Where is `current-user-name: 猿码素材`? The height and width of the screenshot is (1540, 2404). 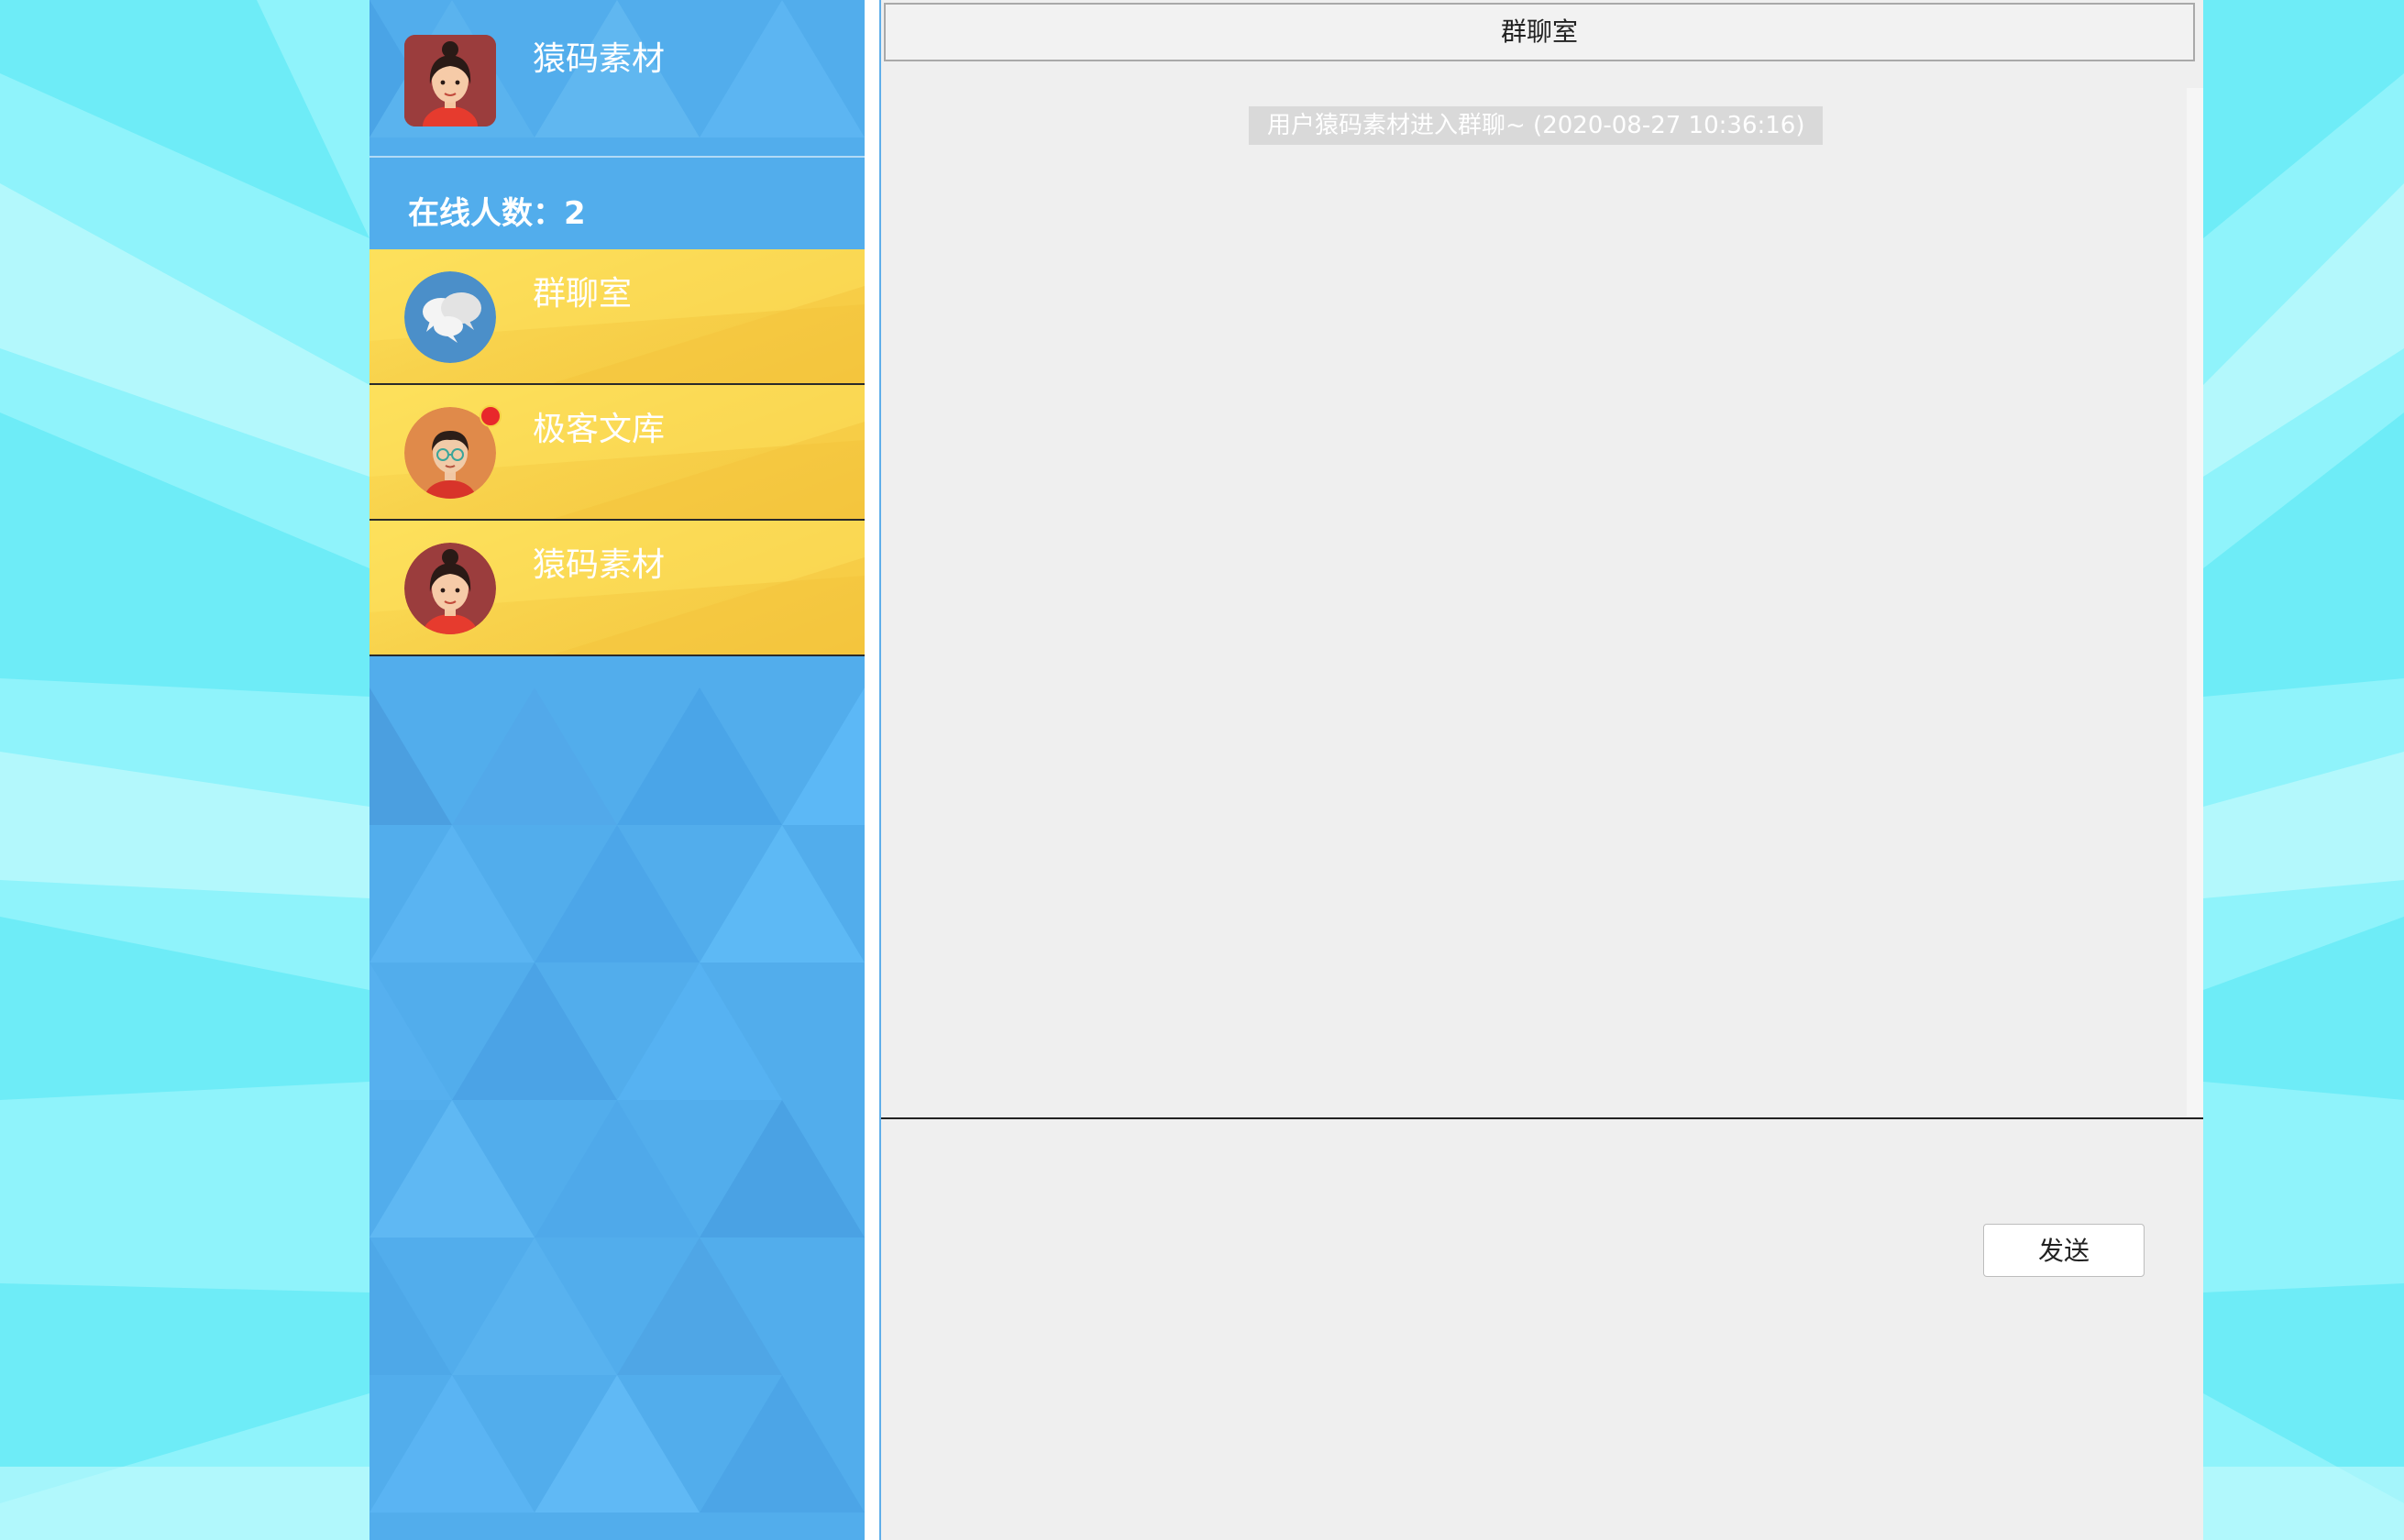
current-user-name: 猿码素材 is located at coordinates (599, 59).